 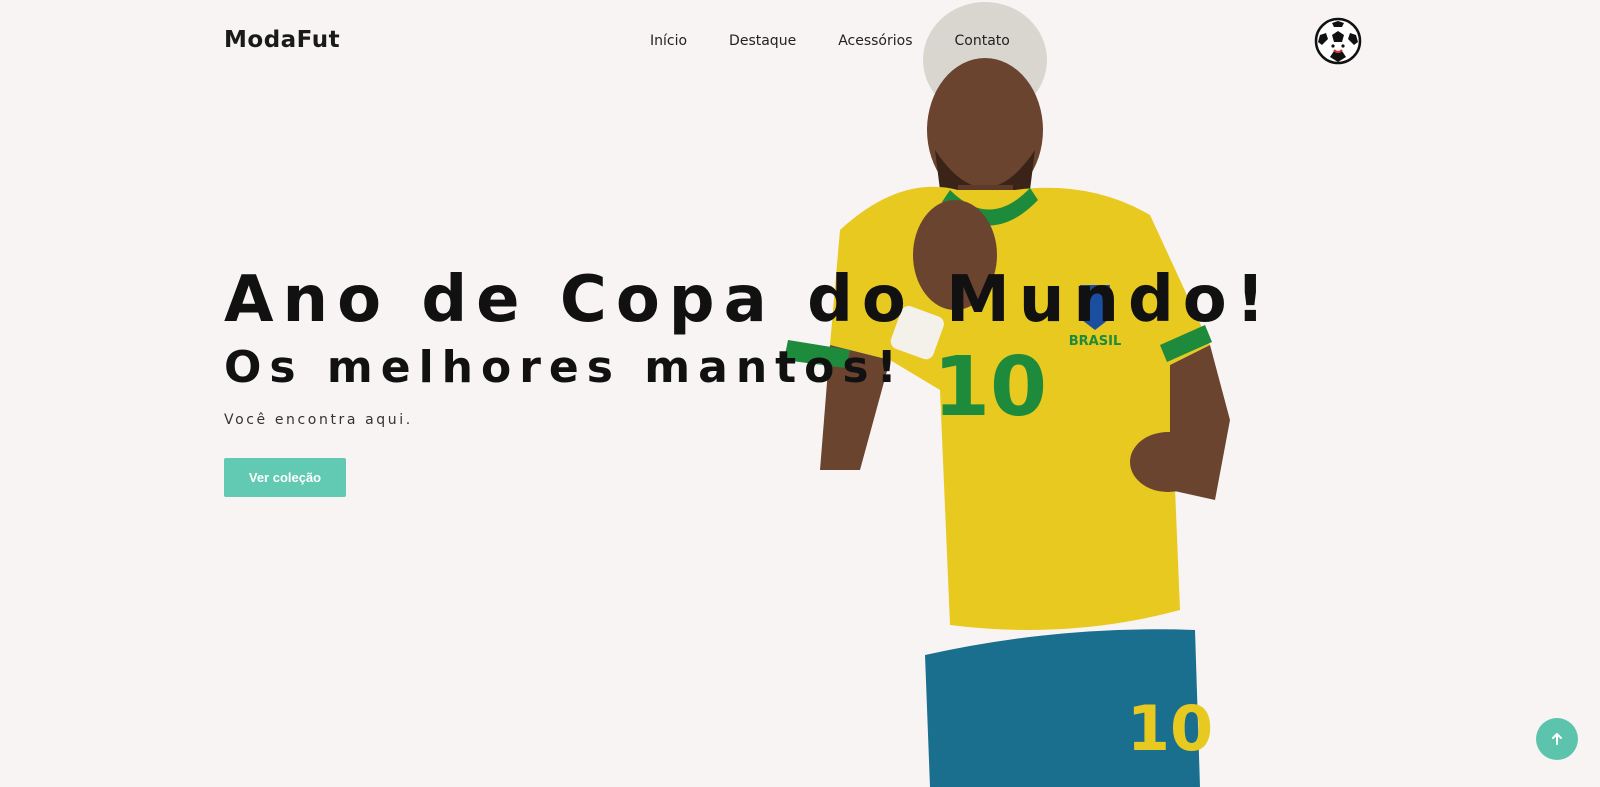 What do you see at coordinates (285, 477) in the screenshot?
I see `view-collection-button: Ver coleção` at bounding box center [285, 477].